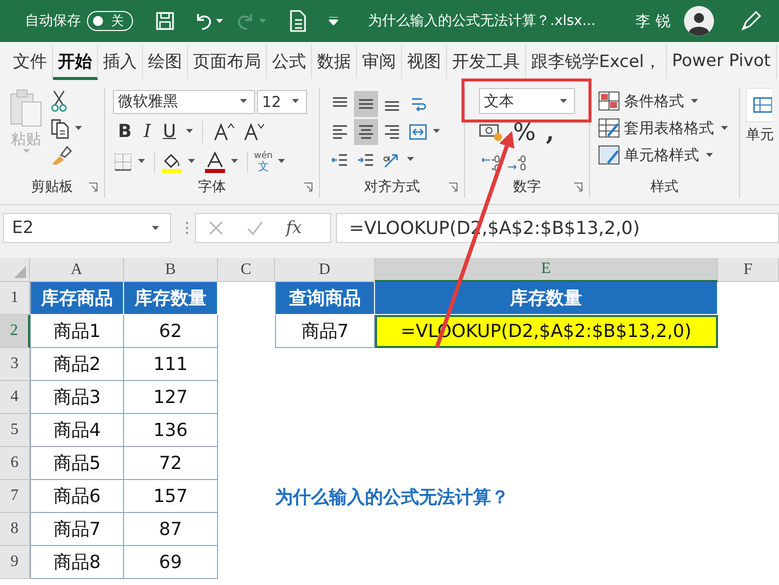 This screenshot has height=585, width=779. What do you see at coordinates (77, 529) in the screenshot?
I see `table-cell: 商品7` at bounding box center [77, 529].